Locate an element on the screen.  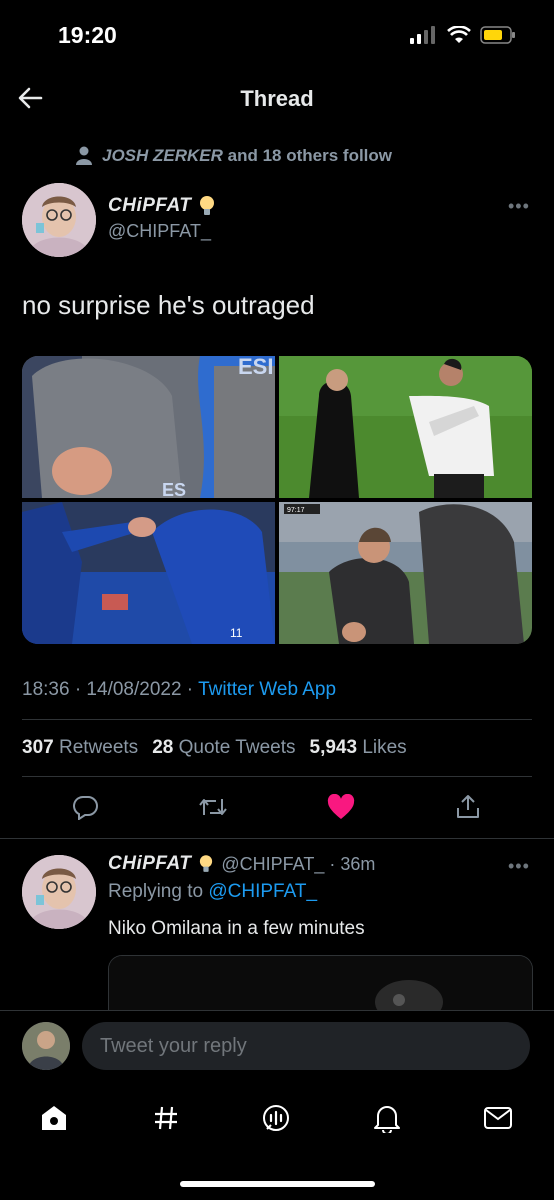
retweets-count: 307 is located at coordinates (38, 747).